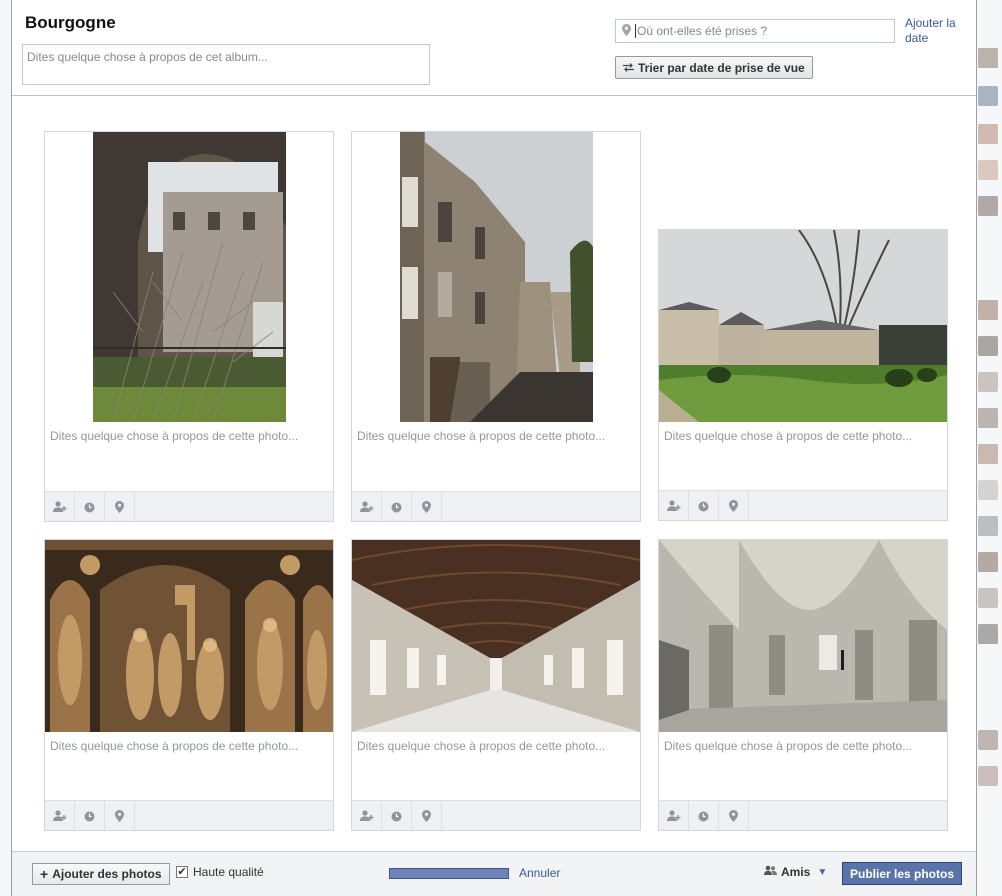 This screenshot has height=896, width=1002. I want to click on upload-progress-fill, so click(449, 873).